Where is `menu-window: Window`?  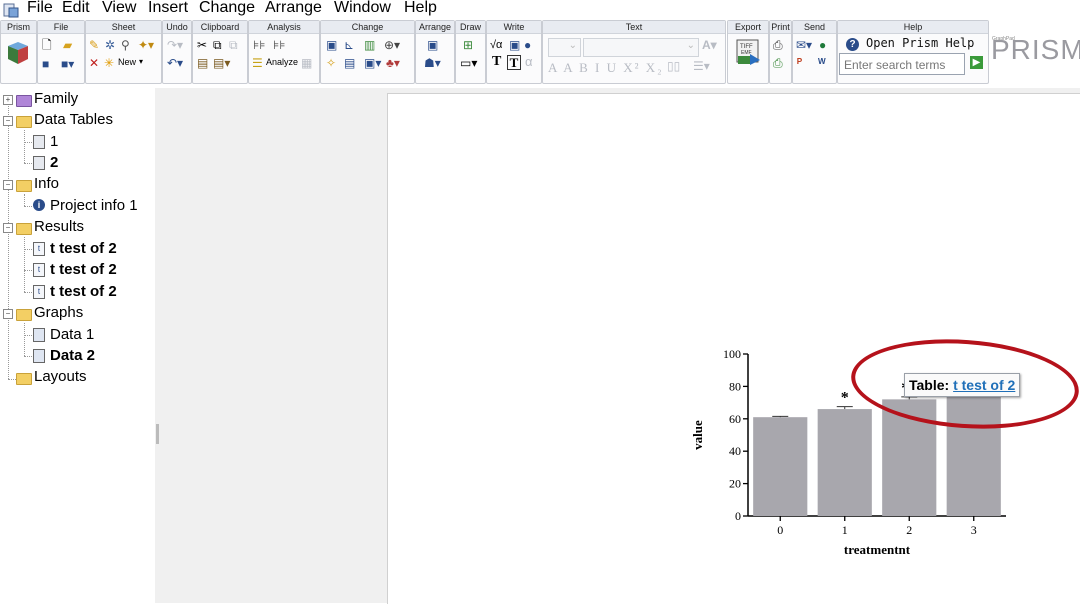
menu-window: Window is located at coordinates (362, 9).